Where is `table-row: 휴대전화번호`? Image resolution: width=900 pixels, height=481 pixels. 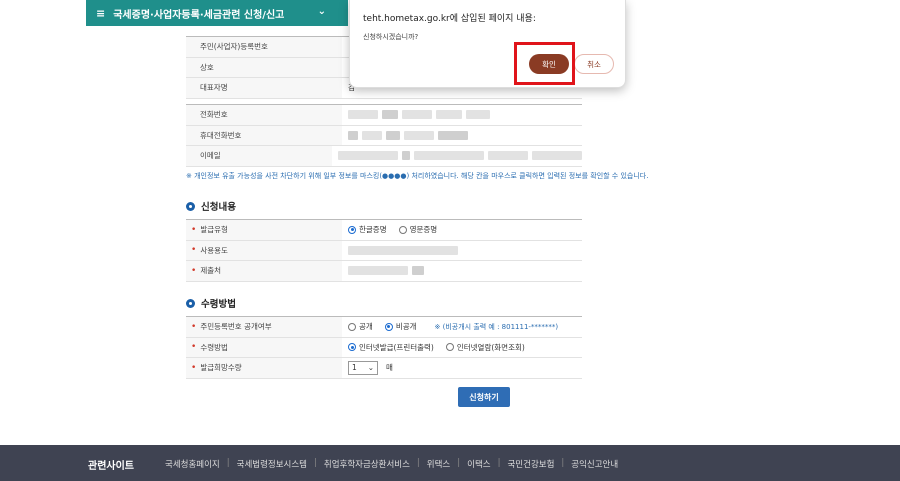
table-row: 휴대전화번호 is located at coordinates (384, 135).